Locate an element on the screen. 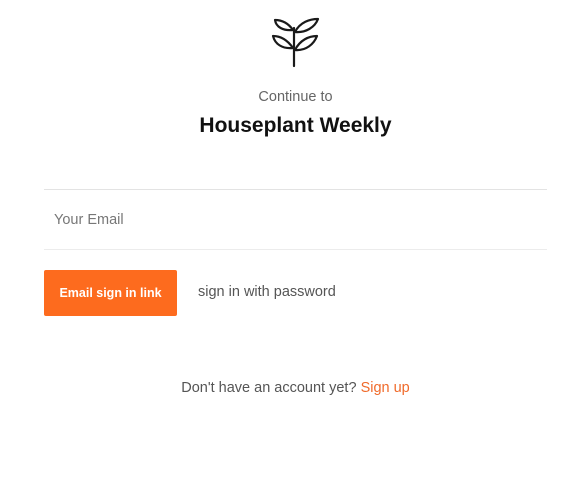 Image resolution: width=577 pixels, height=480 pixels. sign-in-with-password-link: sign in with password is located at coordinates (267, 292).